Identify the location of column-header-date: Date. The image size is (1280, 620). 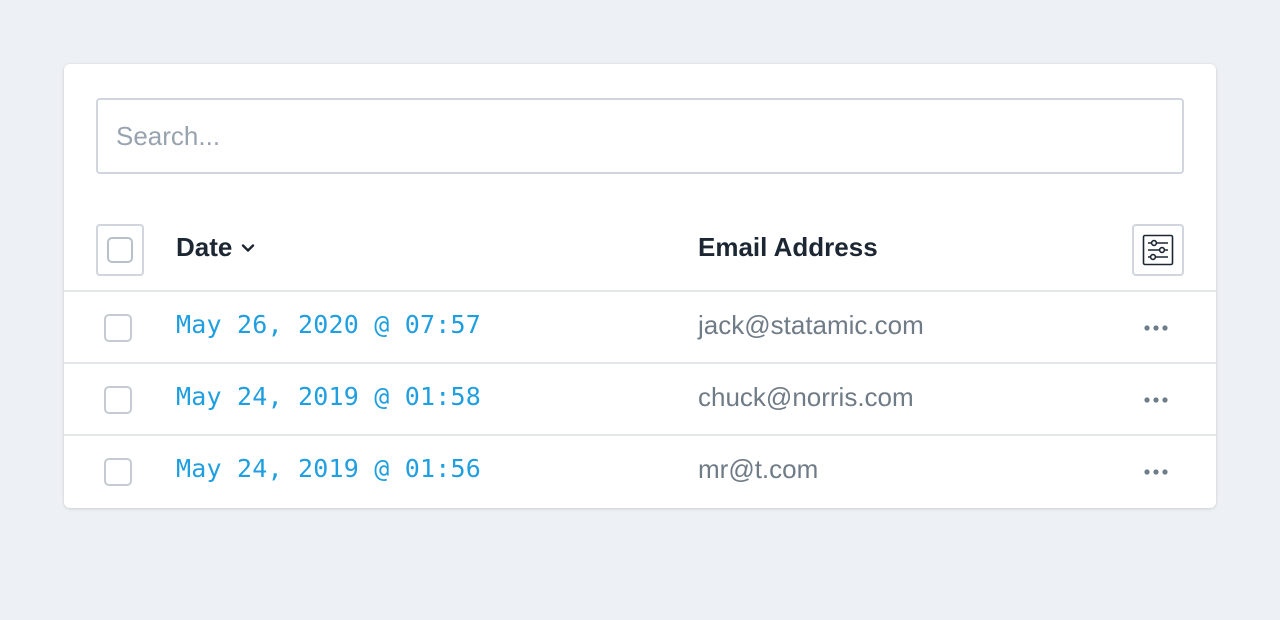
(216, 247).